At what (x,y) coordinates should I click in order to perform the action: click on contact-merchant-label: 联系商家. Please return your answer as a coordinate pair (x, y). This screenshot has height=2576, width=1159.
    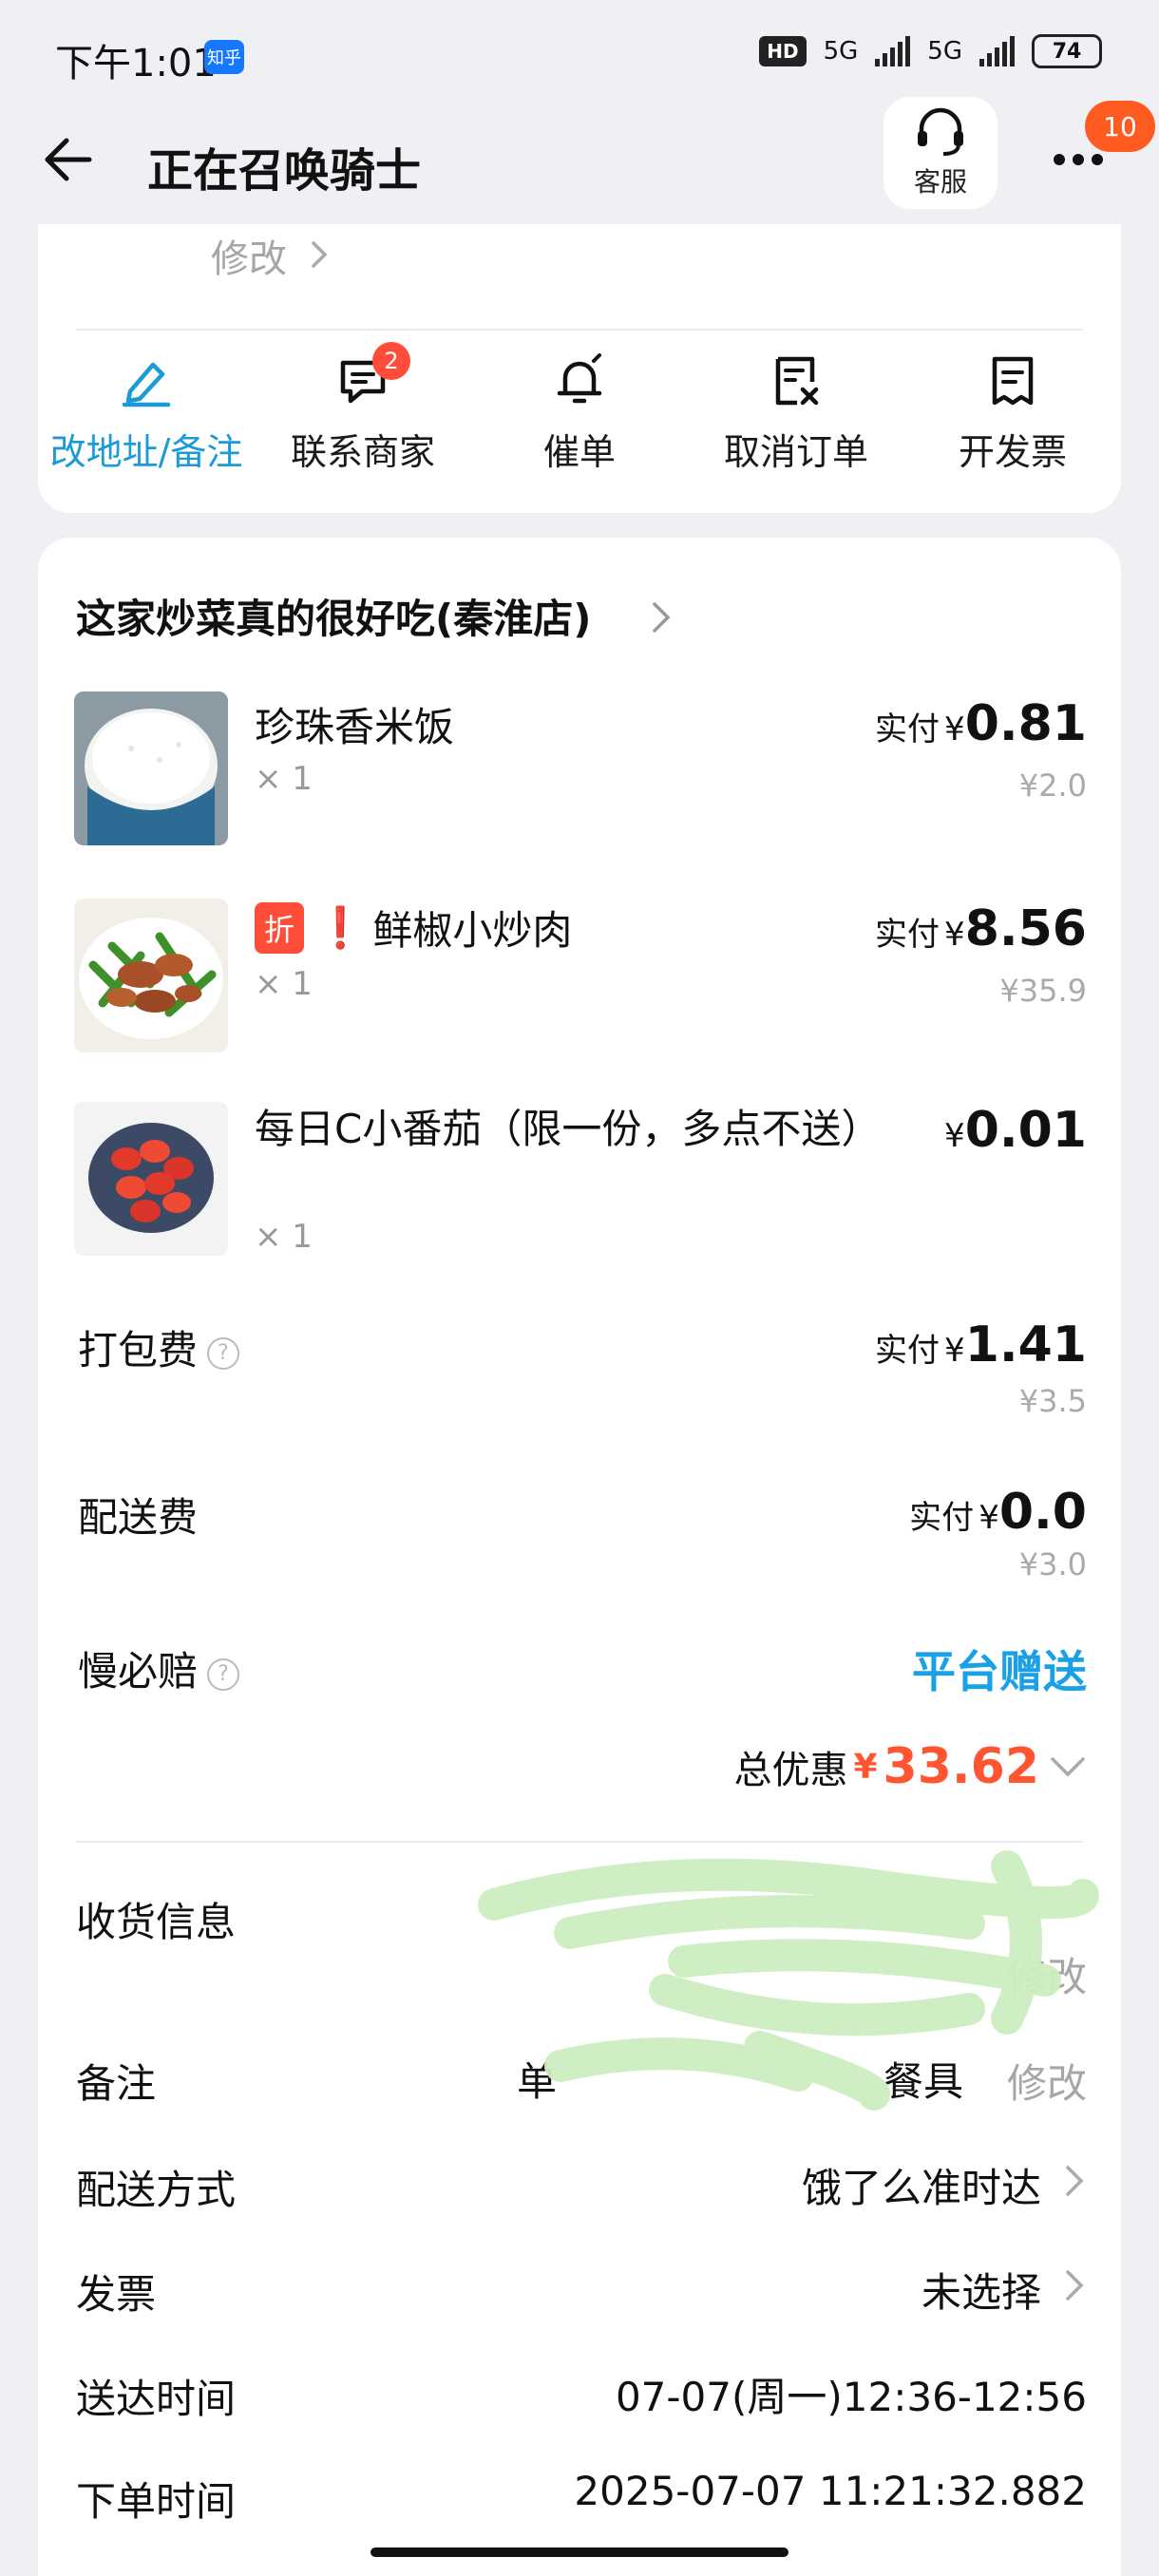
    Looking at the image, I should click on (362, 452).